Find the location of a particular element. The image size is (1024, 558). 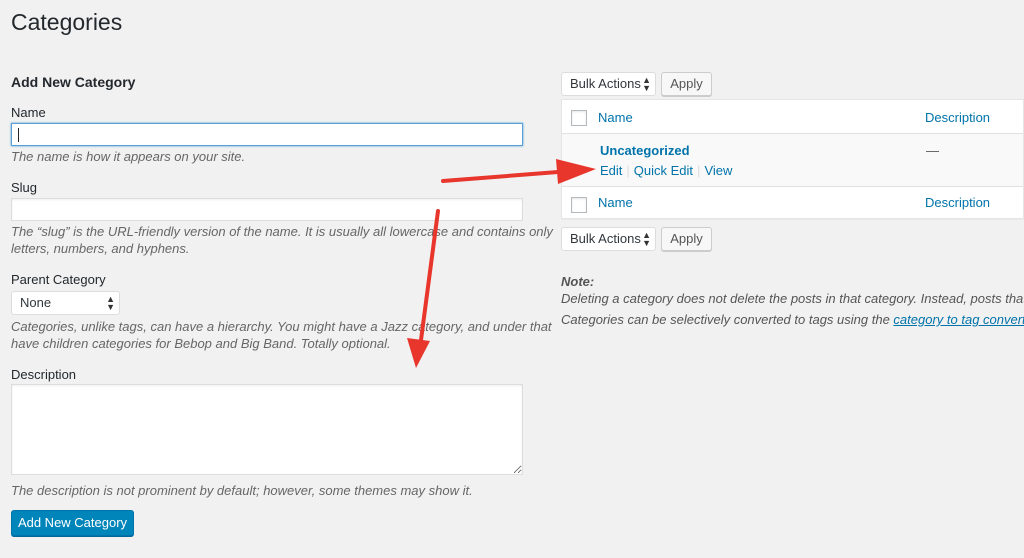

table-row: Uncategorized — Edit | Quick Edit | View is located at coordinates (792, 160).